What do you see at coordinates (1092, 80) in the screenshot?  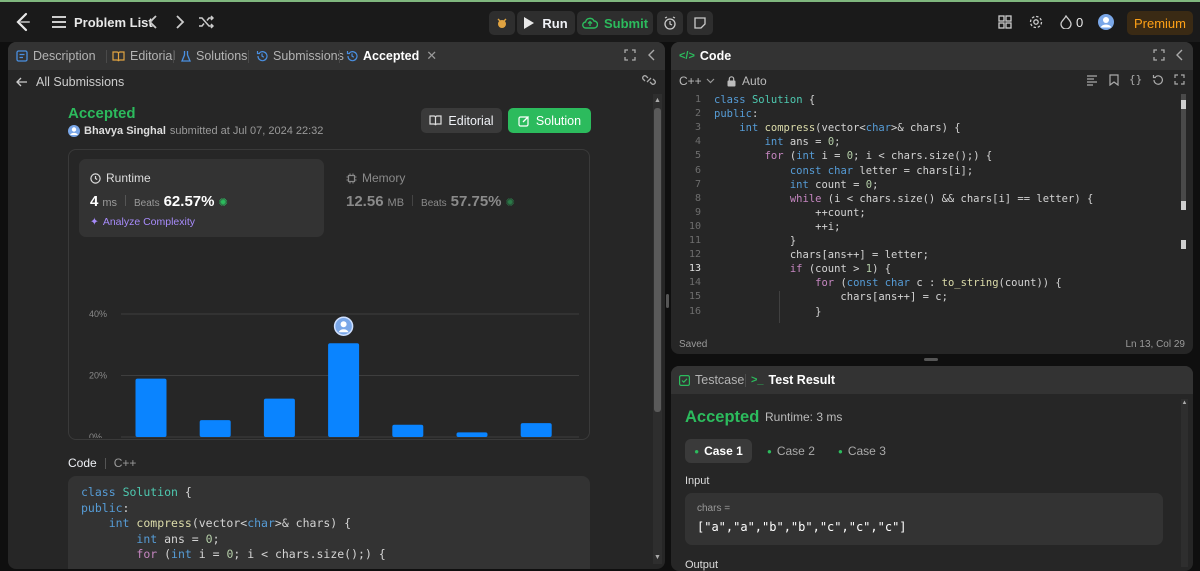 I see `format-lines-icon` at bounding box center [1092, 80].